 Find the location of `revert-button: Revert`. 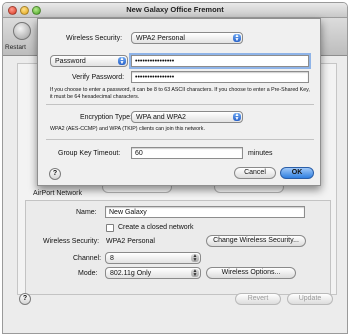

revert-button: Revert is located at coordinates (258, 299).